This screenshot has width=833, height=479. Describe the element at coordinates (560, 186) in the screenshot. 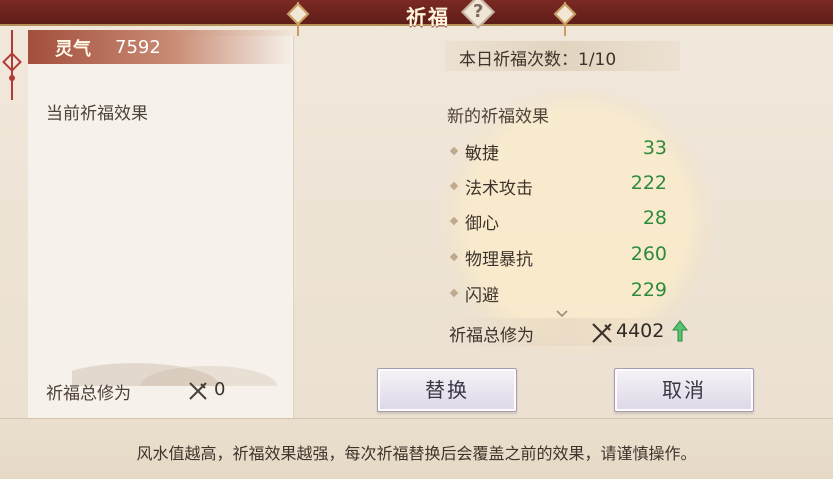

I see `stat-row: 法术攻击 222` at that location.